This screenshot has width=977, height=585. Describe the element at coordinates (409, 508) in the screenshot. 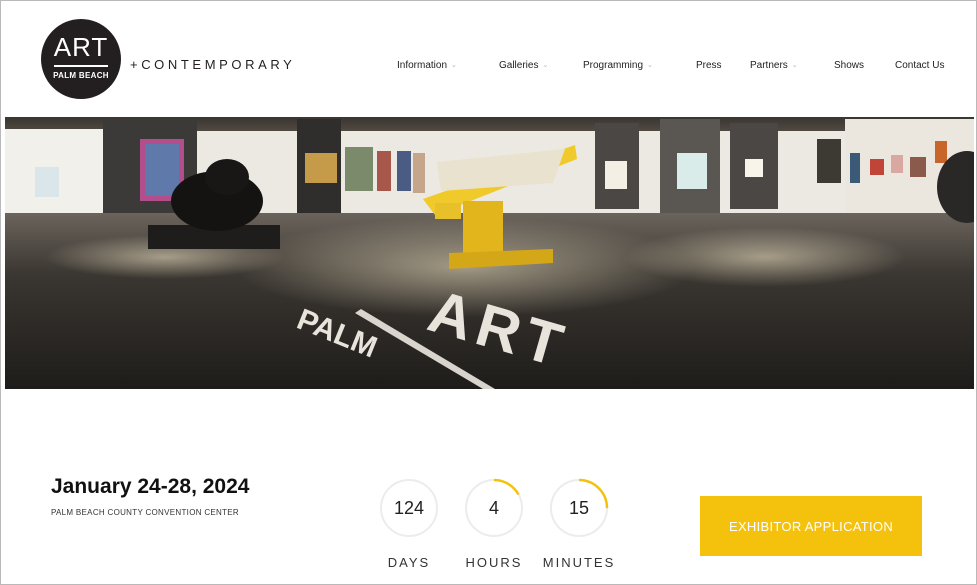

I see `countdown-days-value: 124` at that location.